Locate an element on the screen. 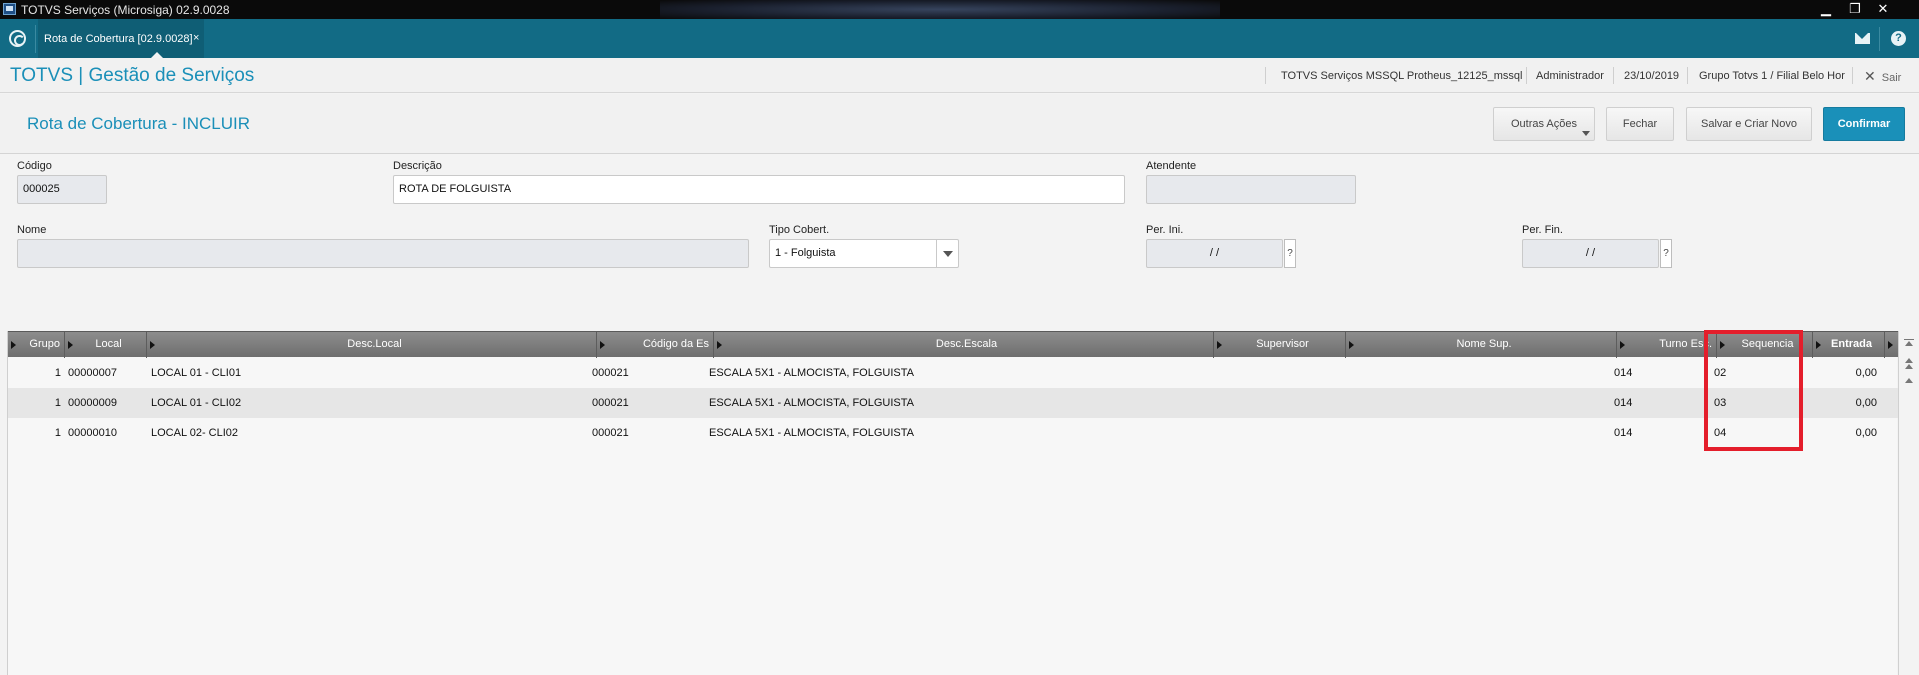  atendente-field is located at coordinates (1251, 189).